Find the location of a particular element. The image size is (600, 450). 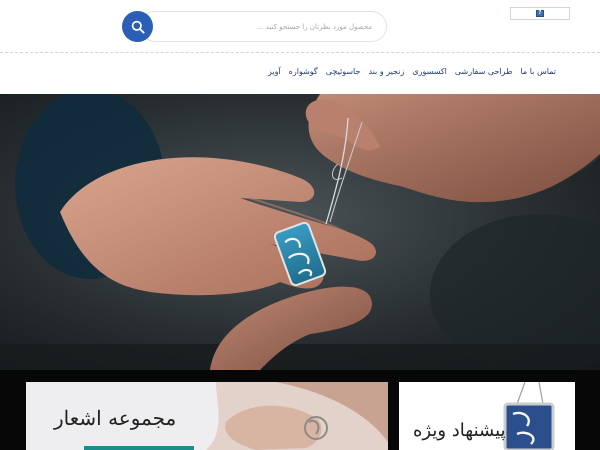

site-header: ? is located at coordinates (300, 26).